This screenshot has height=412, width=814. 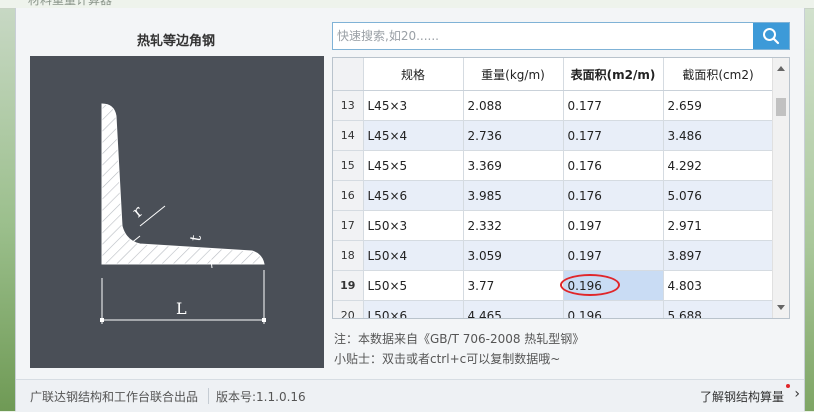 What do you see at coordinates (718, 105) in the screenshot?
I see `cell-section-area: 2.659` at bounding box center [718, 105].